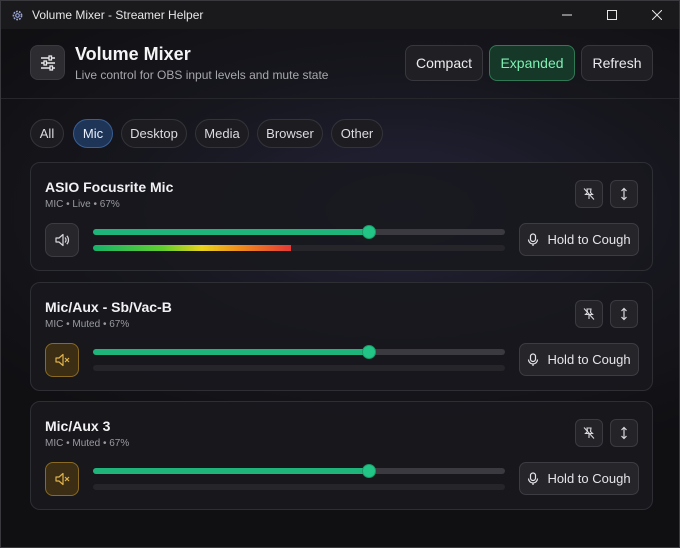 The height and width of the screenshot is (548, 680). Describe the element at coordinates (611, 15) in the screenshot. I see `maximize-button` at that location.